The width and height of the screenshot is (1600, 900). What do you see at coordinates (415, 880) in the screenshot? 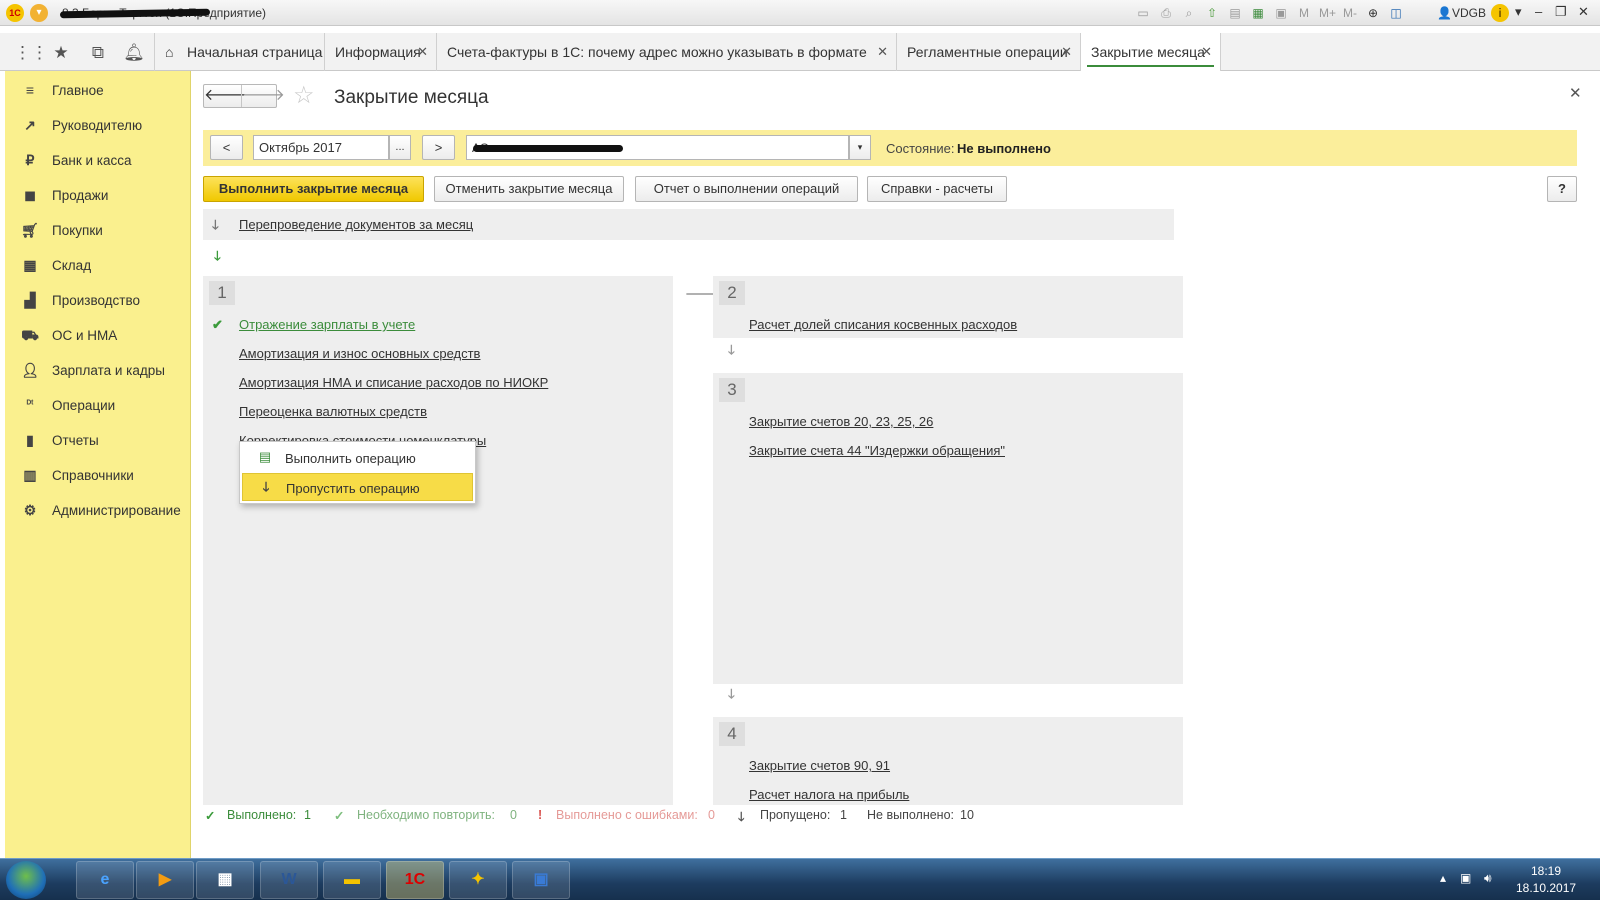
I see `1c-icon: 1С` at bounding box center [415, 880].